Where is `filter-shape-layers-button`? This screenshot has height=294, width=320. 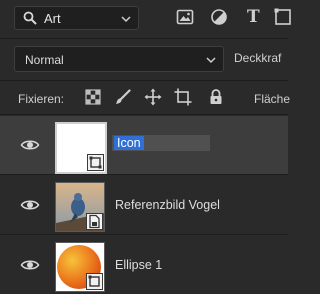 filter-shape-layers-button is located at coordinates (283, 17).